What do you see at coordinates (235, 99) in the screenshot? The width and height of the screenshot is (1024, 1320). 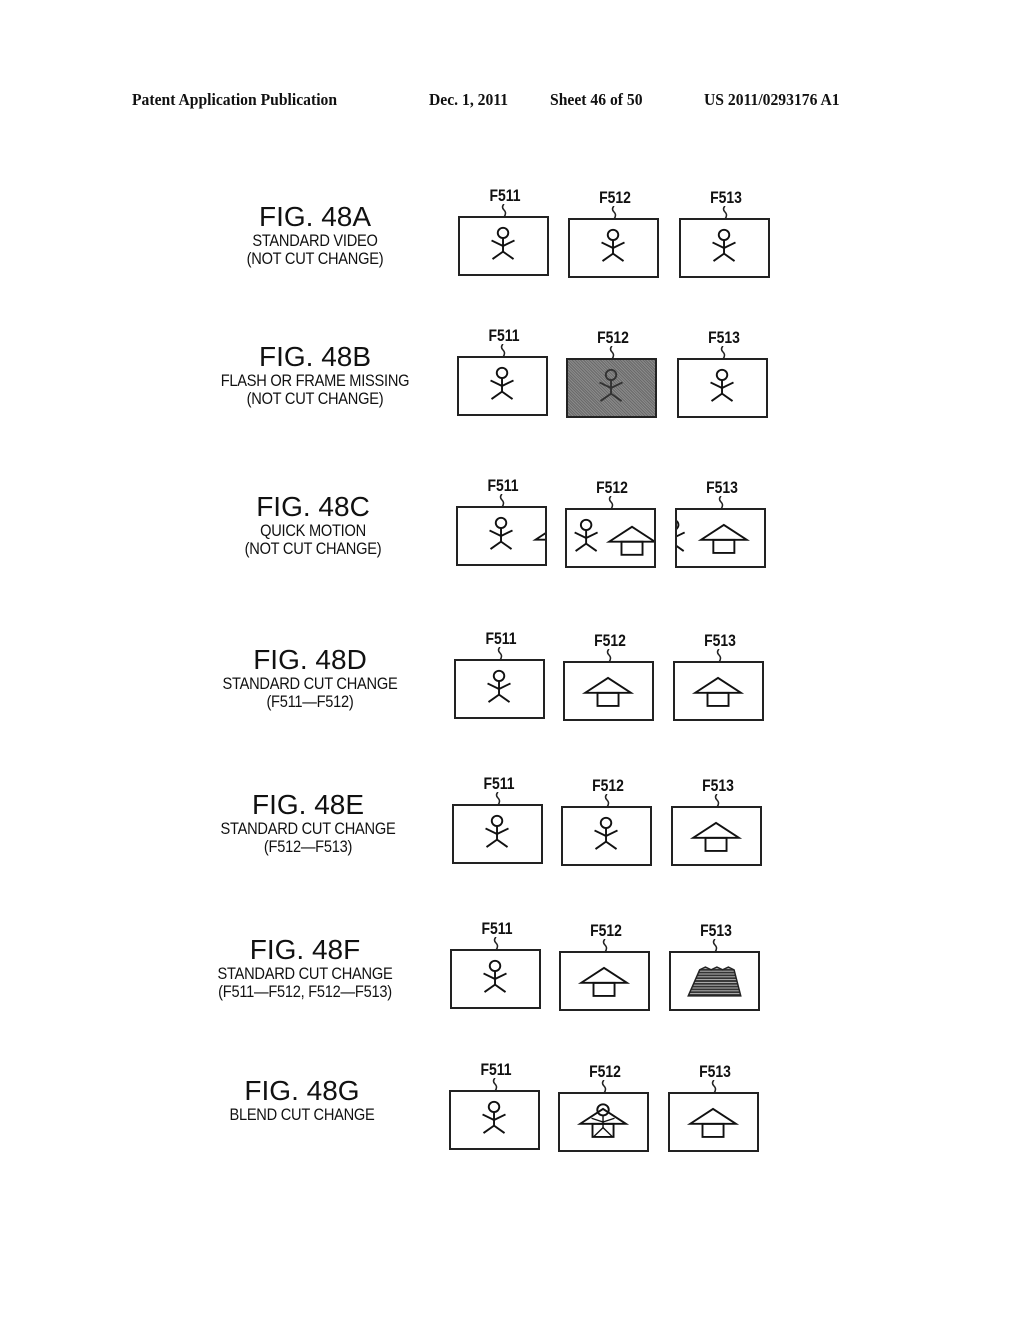 I see `publication-type: Patent Application Publication` at bounding box center [235, 99].